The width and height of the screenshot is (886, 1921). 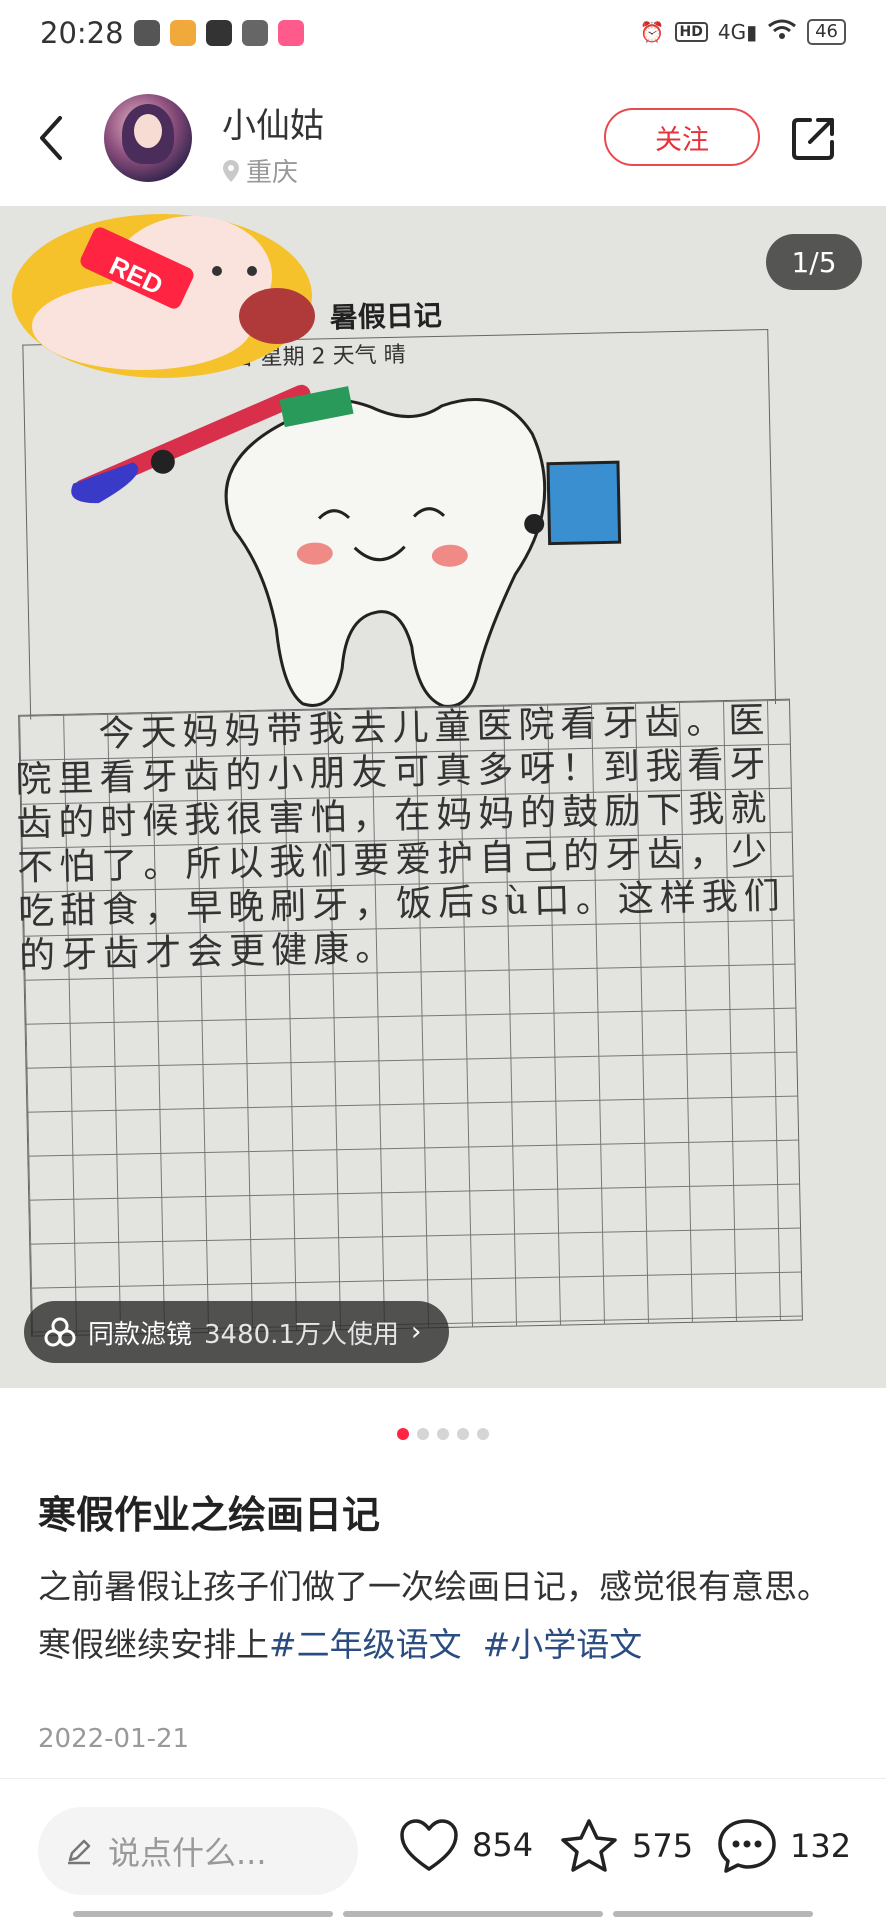 I want to click on carousel-dots, so click(x=443, y=1434).